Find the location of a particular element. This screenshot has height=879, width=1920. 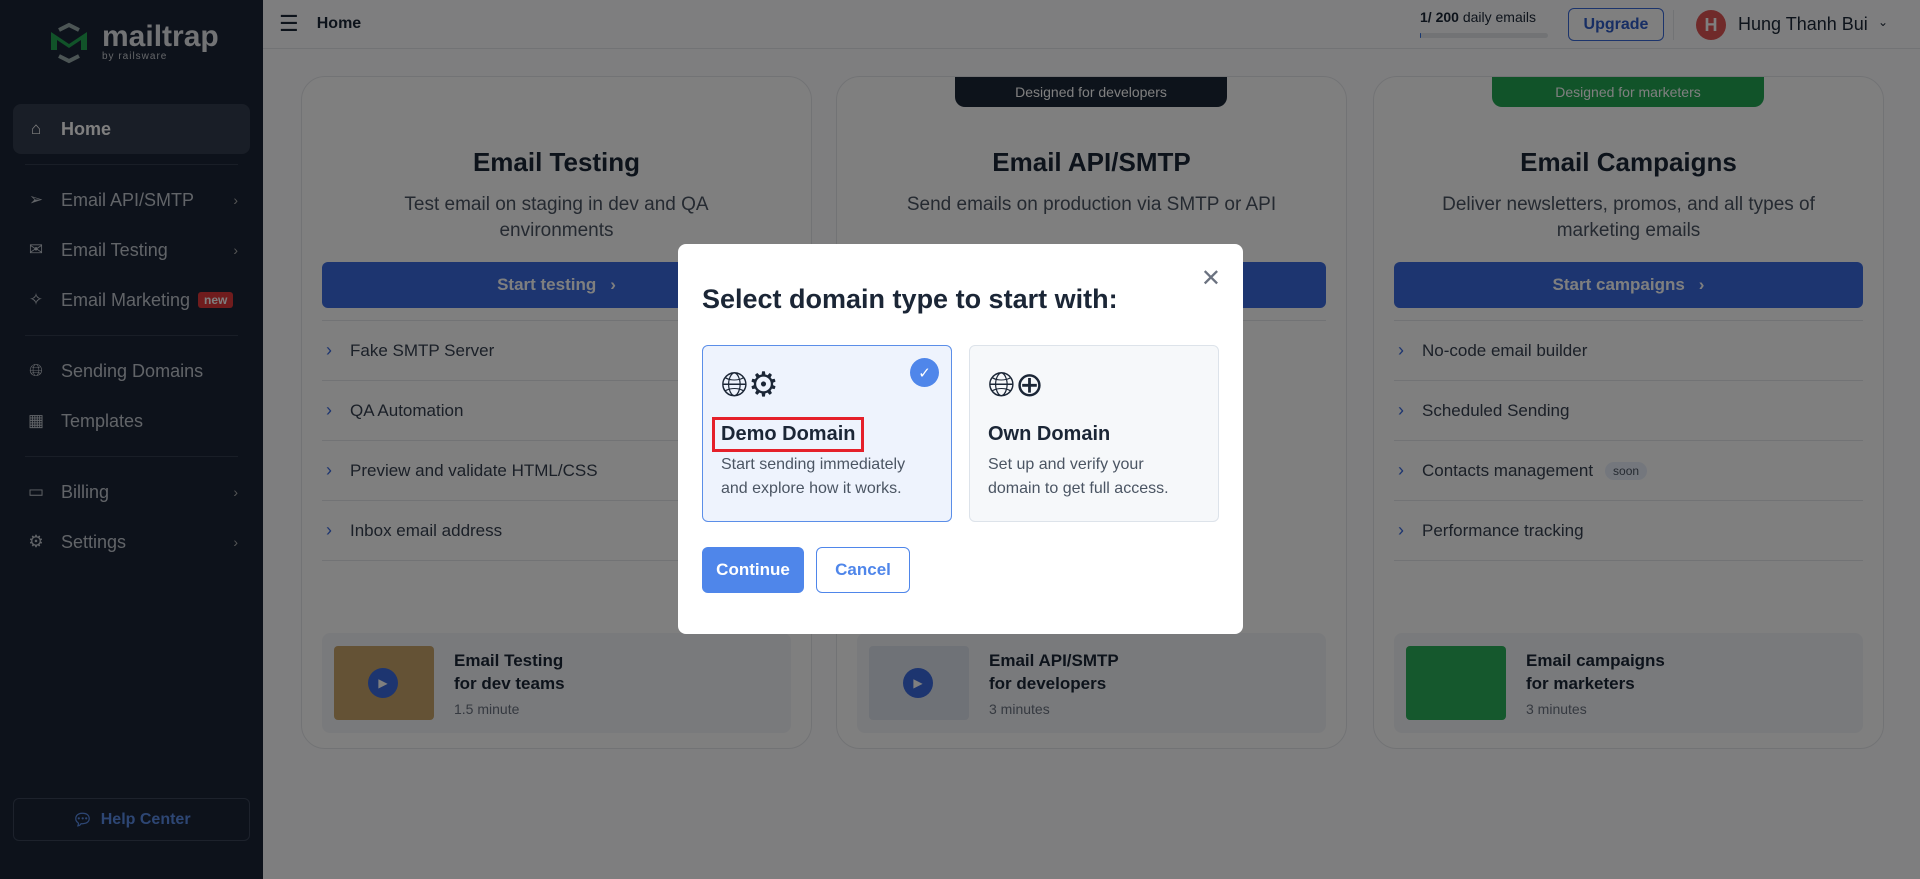

option-title: Demo Domain is located at coordinates (788, 434).